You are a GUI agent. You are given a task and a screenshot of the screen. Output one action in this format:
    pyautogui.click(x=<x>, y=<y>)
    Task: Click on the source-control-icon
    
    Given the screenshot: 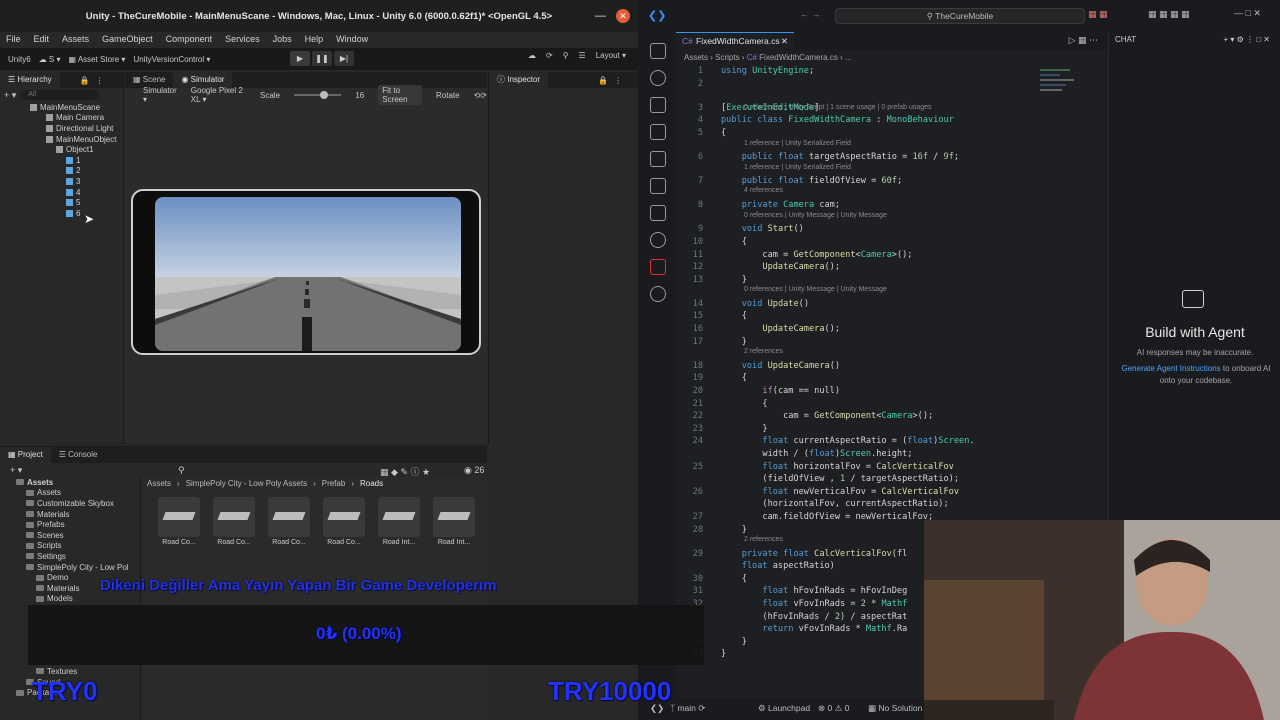 What is the action you would take?
    pyautogui.click(x=658, y=105)
    